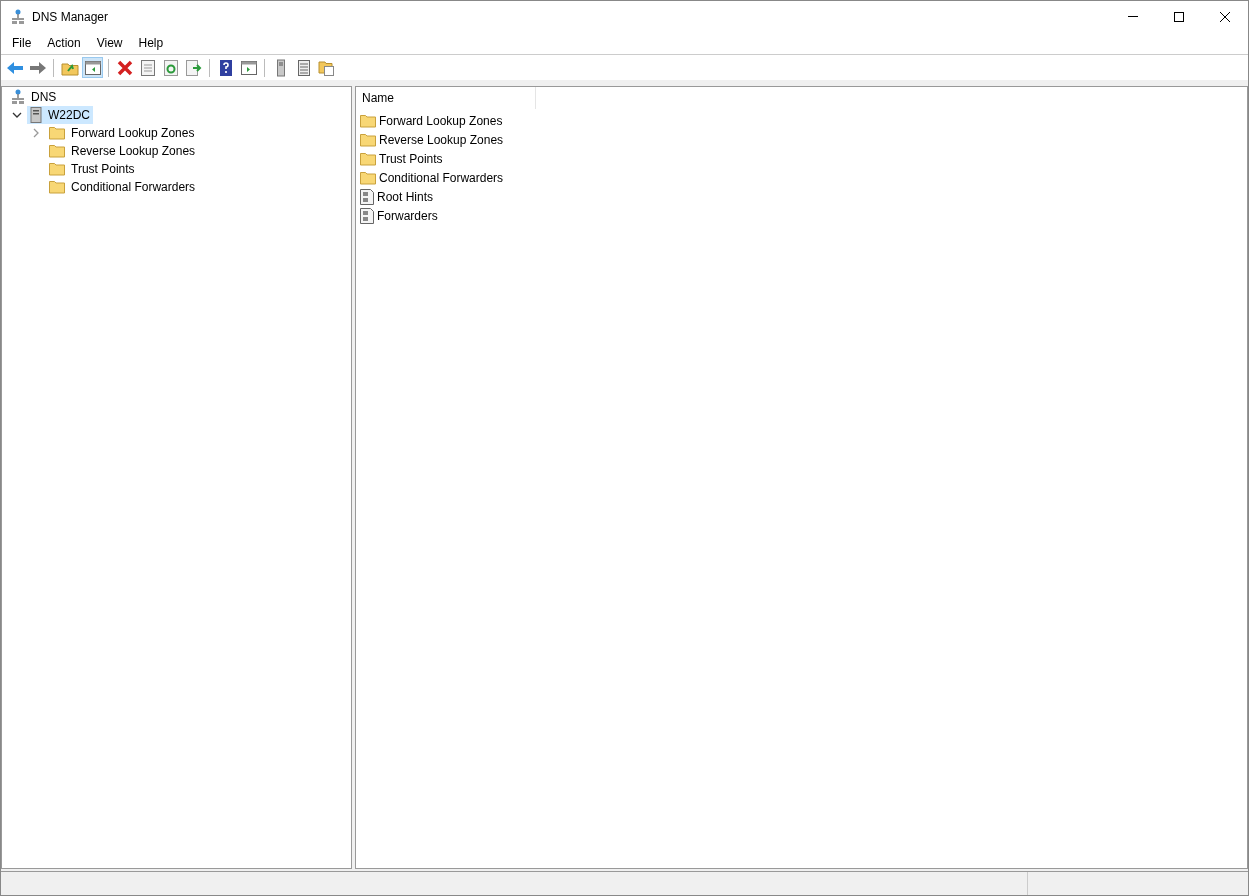  I want to click on list-item: Forward Lookup Zones, so click(431, 120).